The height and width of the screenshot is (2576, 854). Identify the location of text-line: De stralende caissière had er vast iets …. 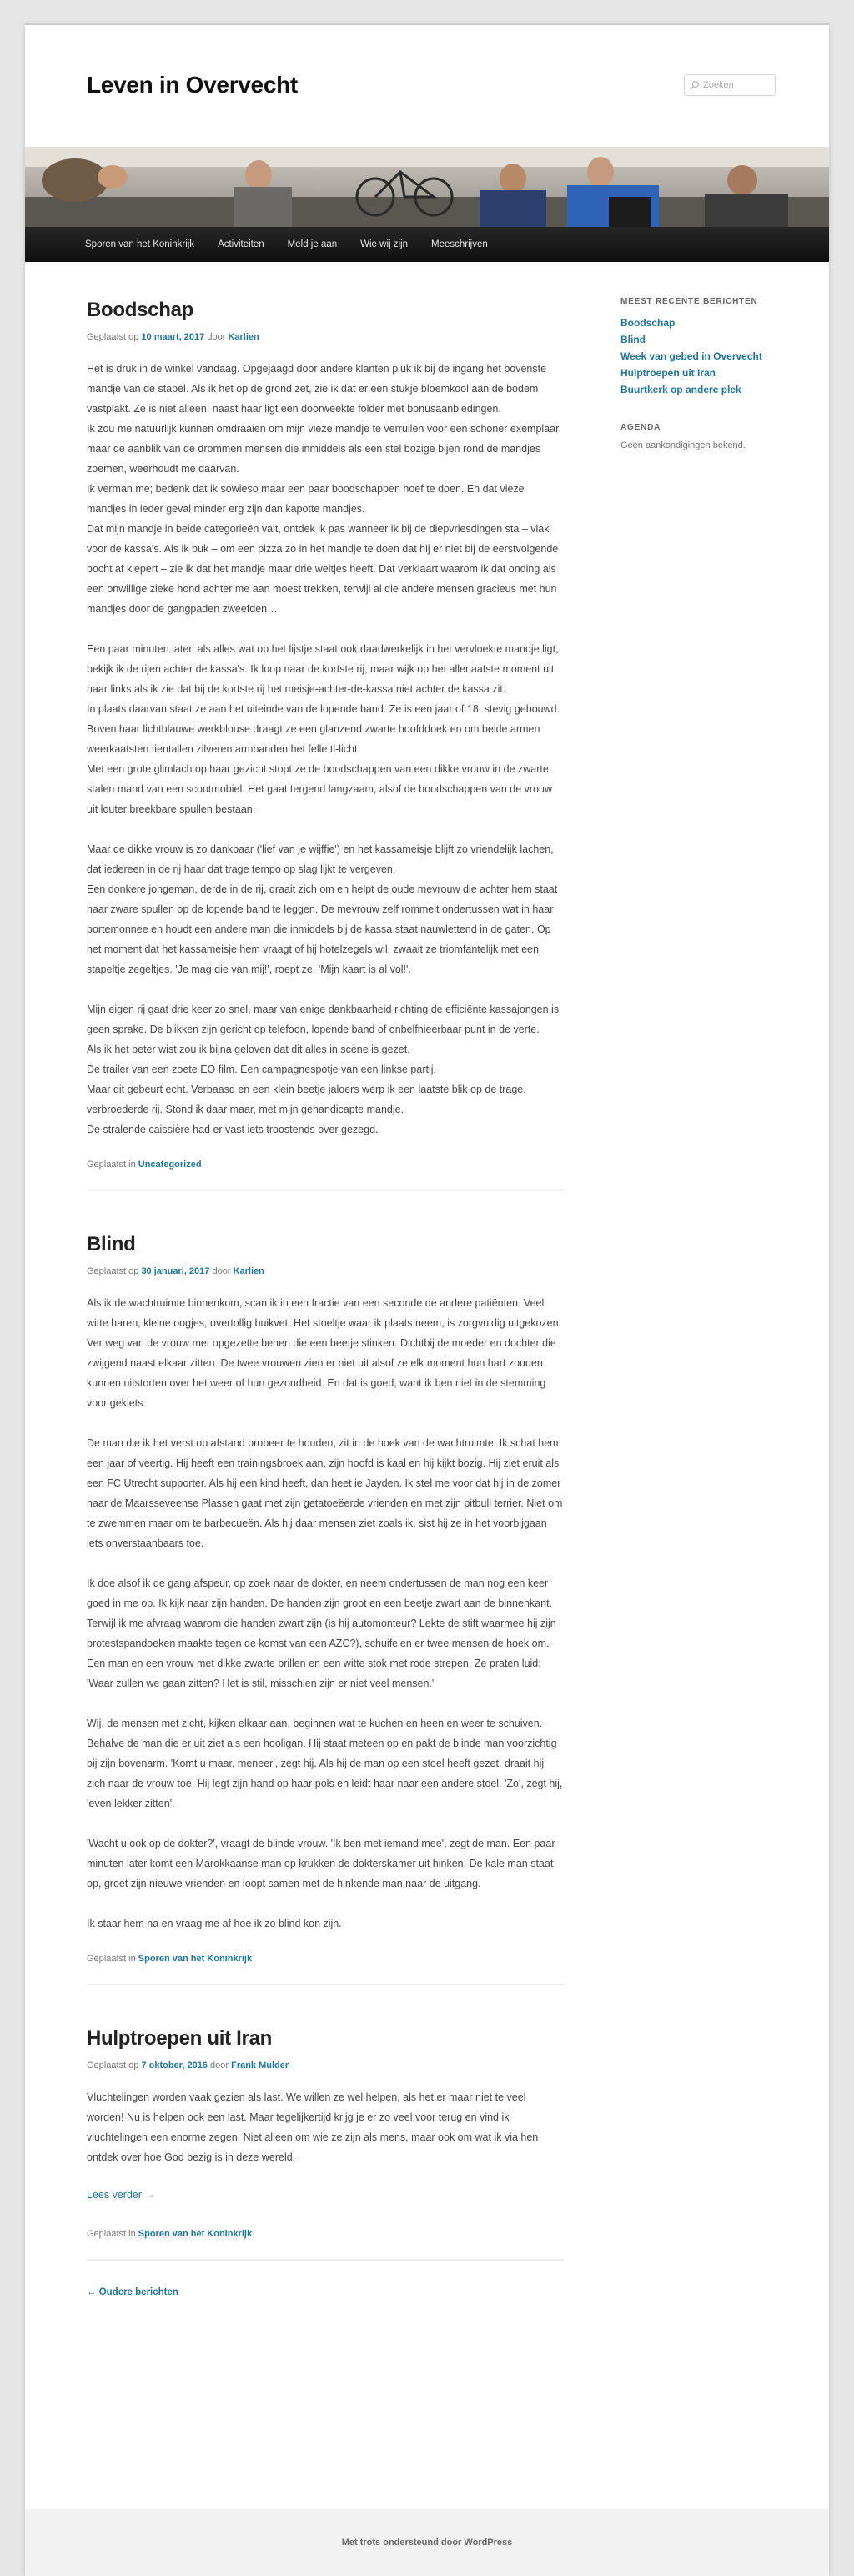
(233, 1129).